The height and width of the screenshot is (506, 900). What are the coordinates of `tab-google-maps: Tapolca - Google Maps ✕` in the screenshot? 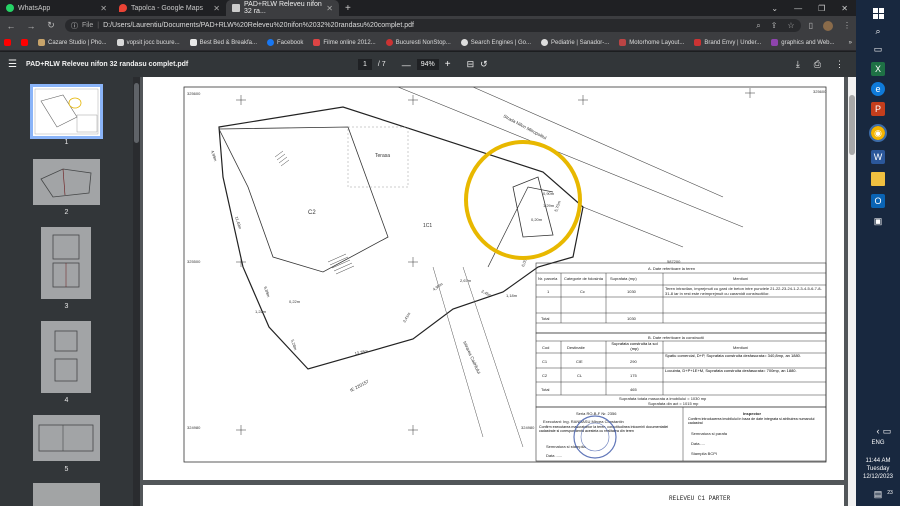 It's located at (169, 8).